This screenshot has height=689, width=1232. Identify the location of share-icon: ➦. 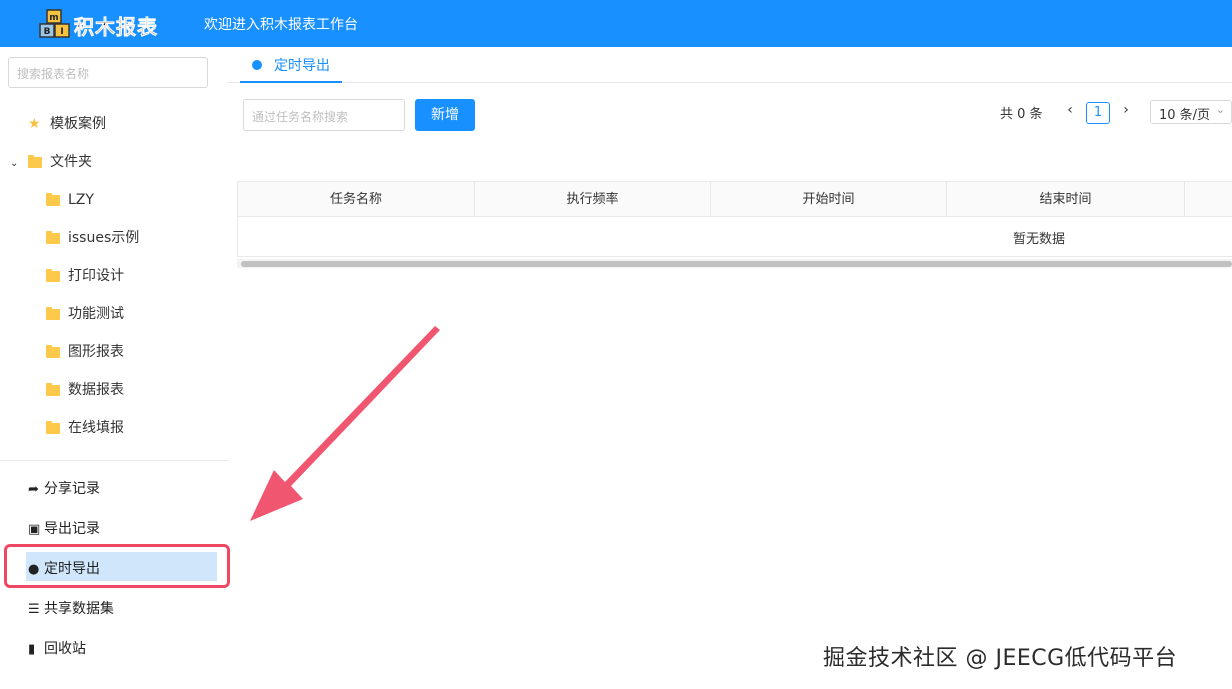
(33, 489).